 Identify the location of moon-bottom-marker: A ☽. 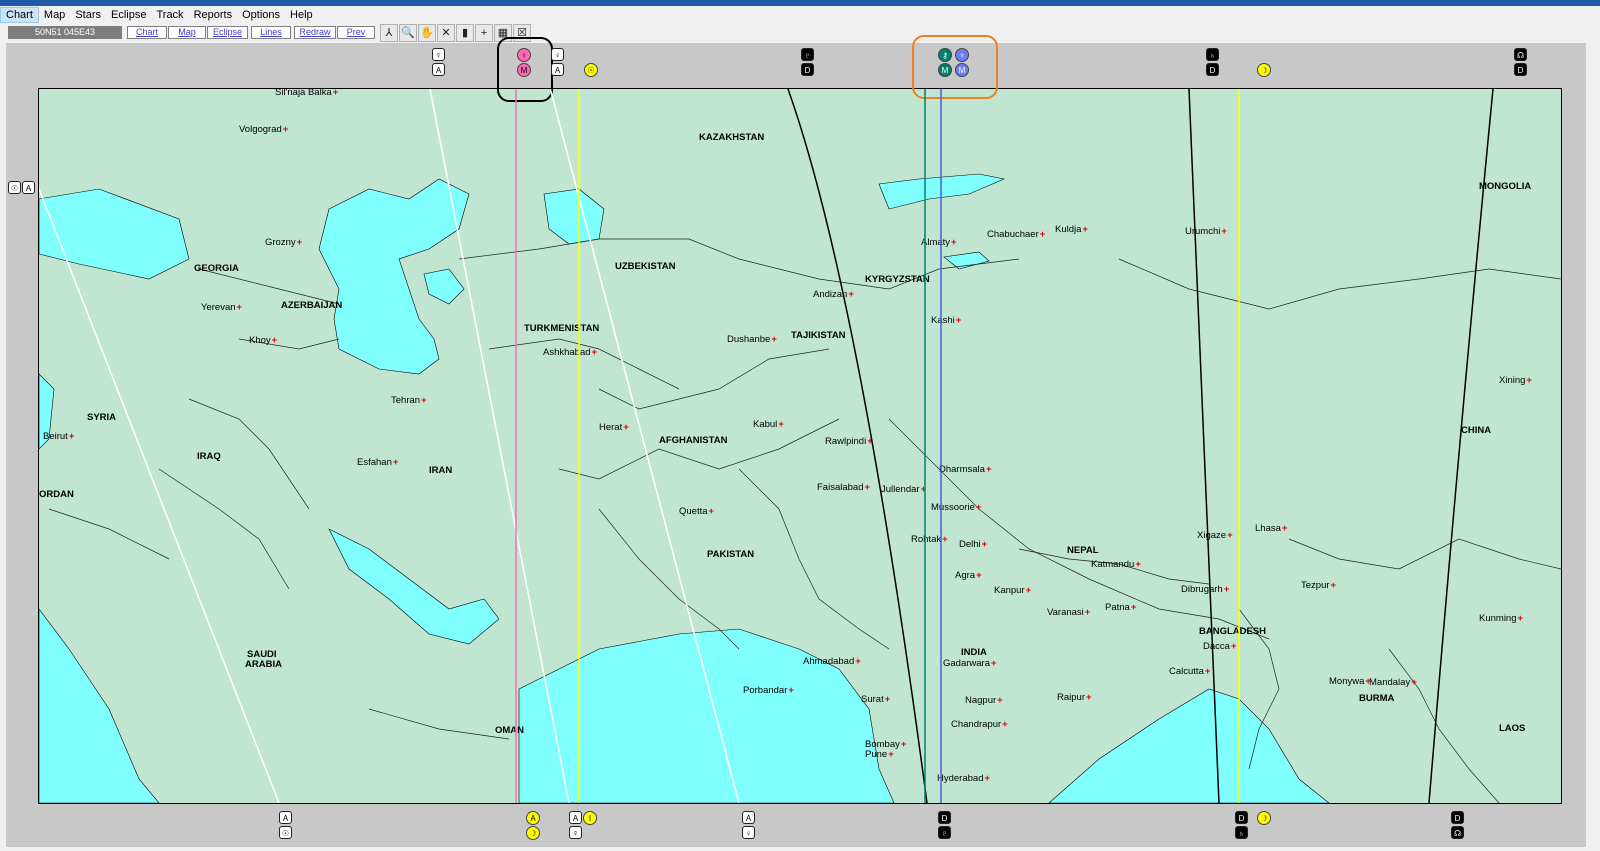
(533, 825).